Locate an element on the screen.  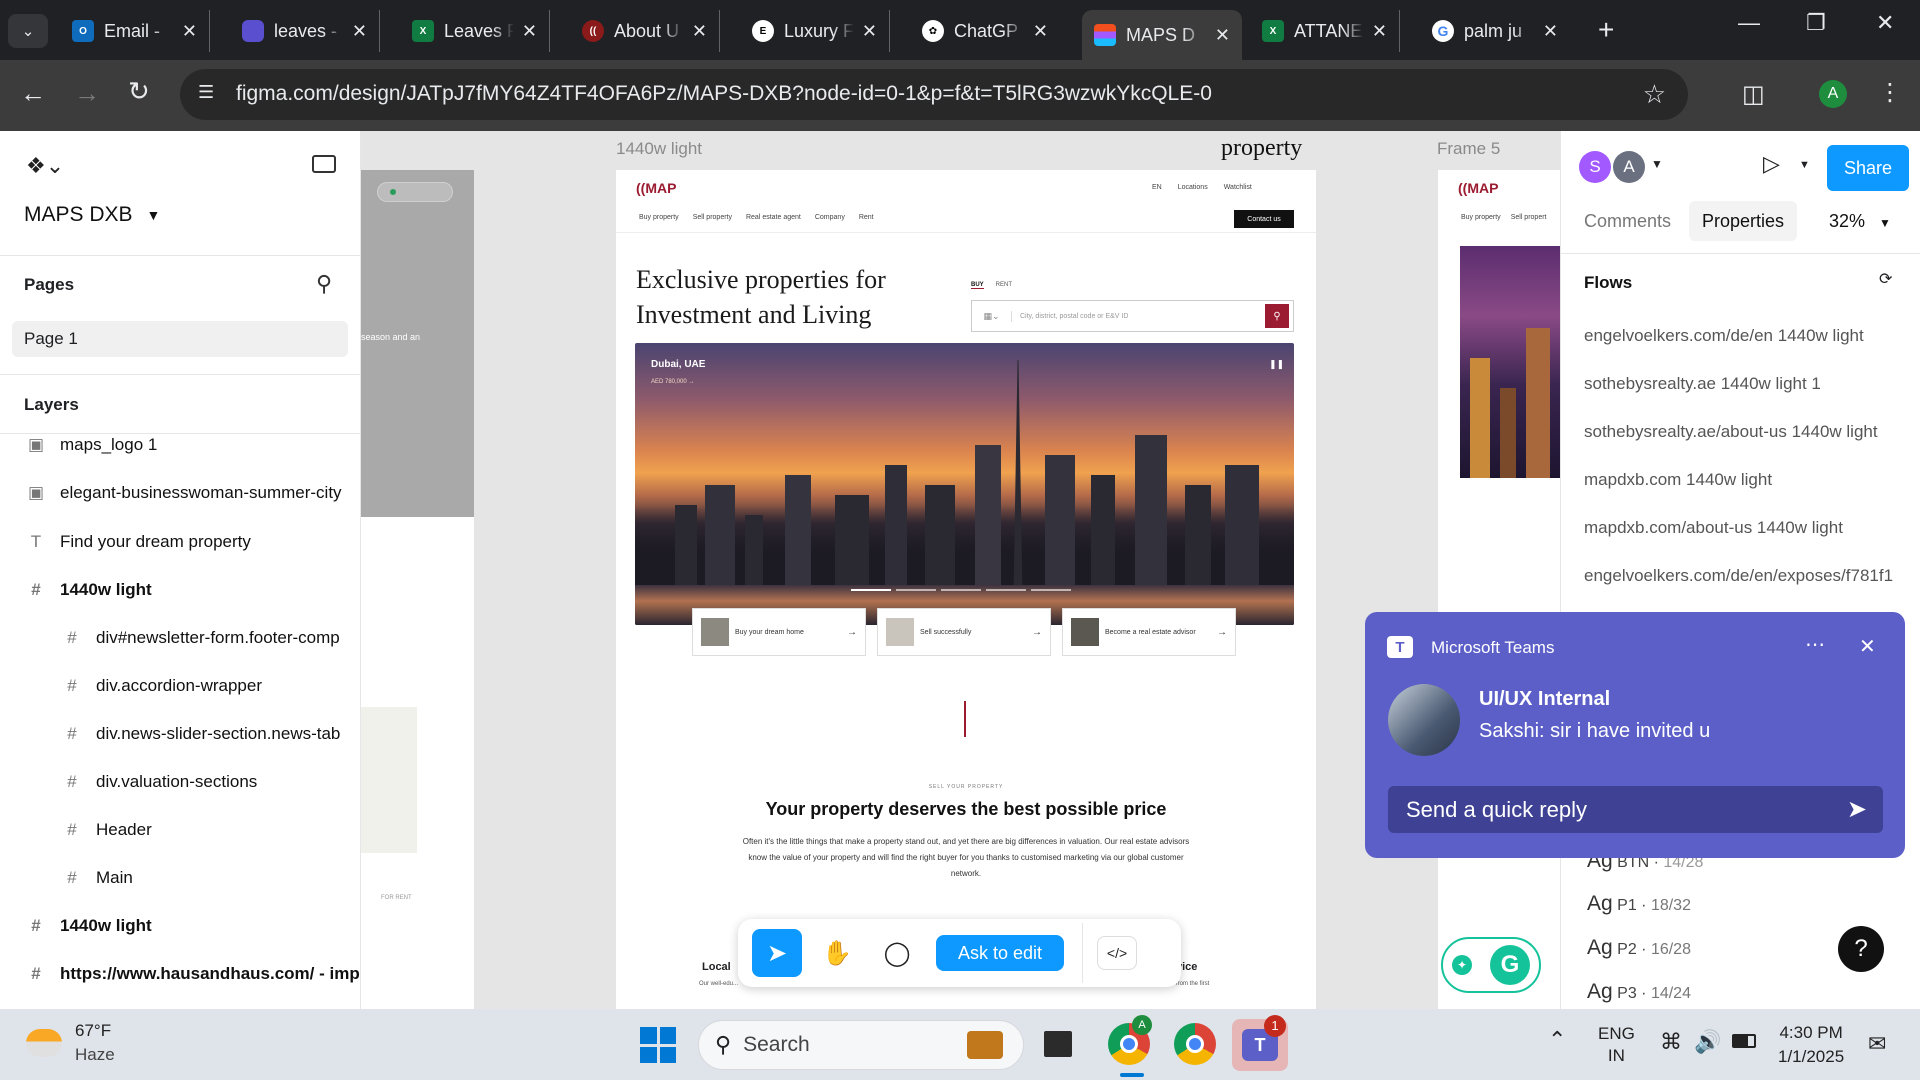
zoom-control: 32% ▼ is located at coordinates (1860, 221).